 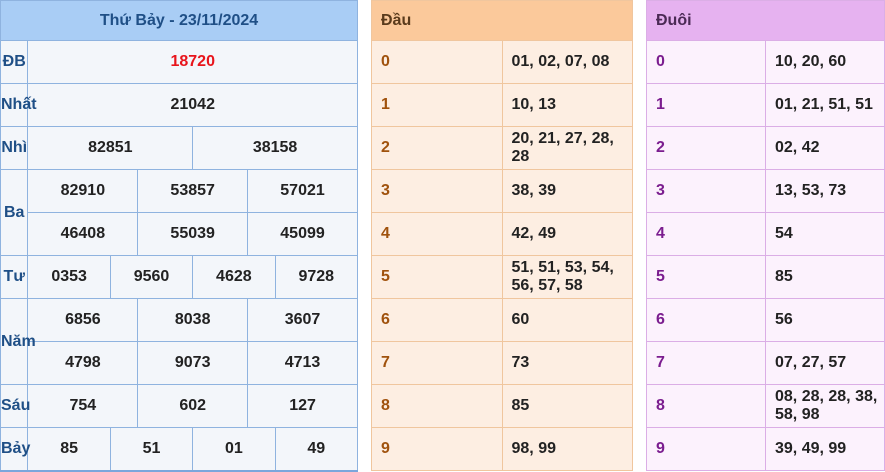 I want to click on prize-number-db: 18720, so click(x=192, y=62).